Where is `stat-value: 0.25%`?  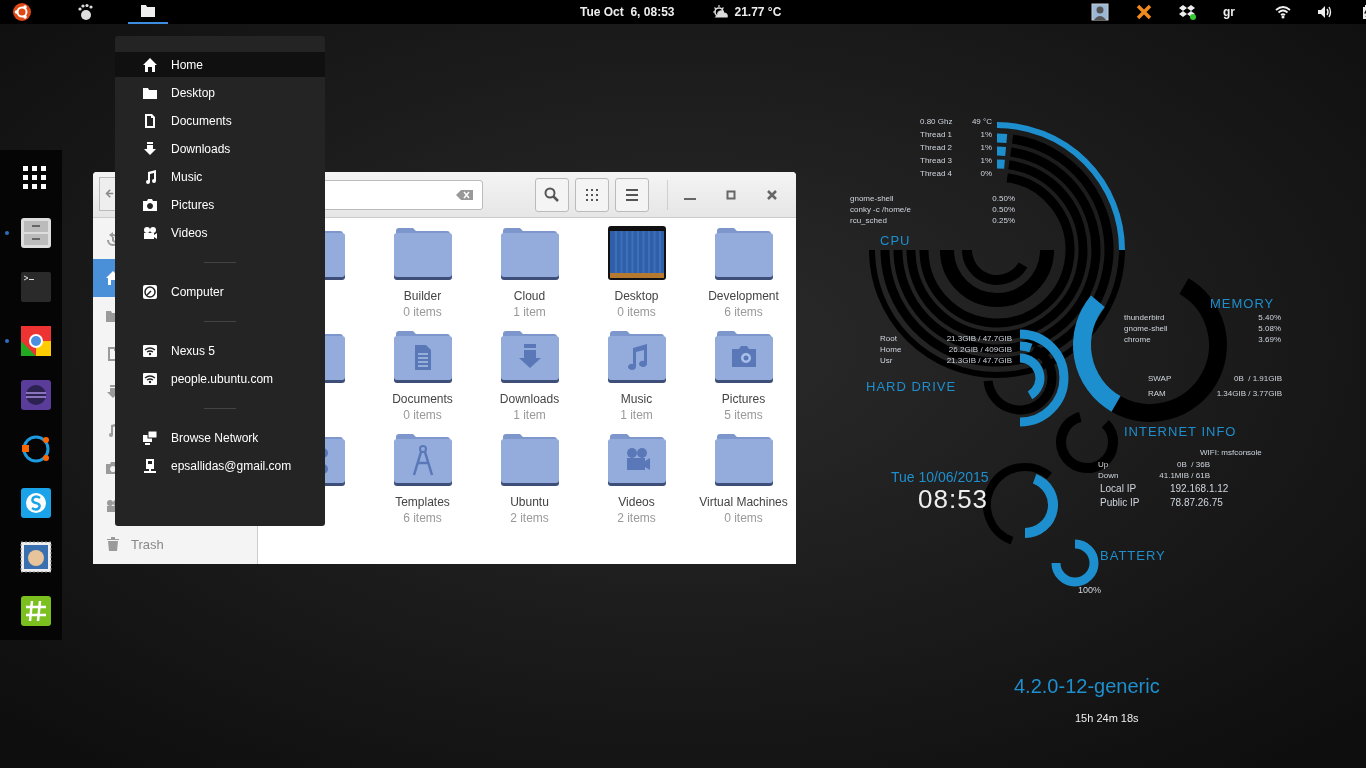
stat-value: 0.25% is located at coordinates (1003, 221).